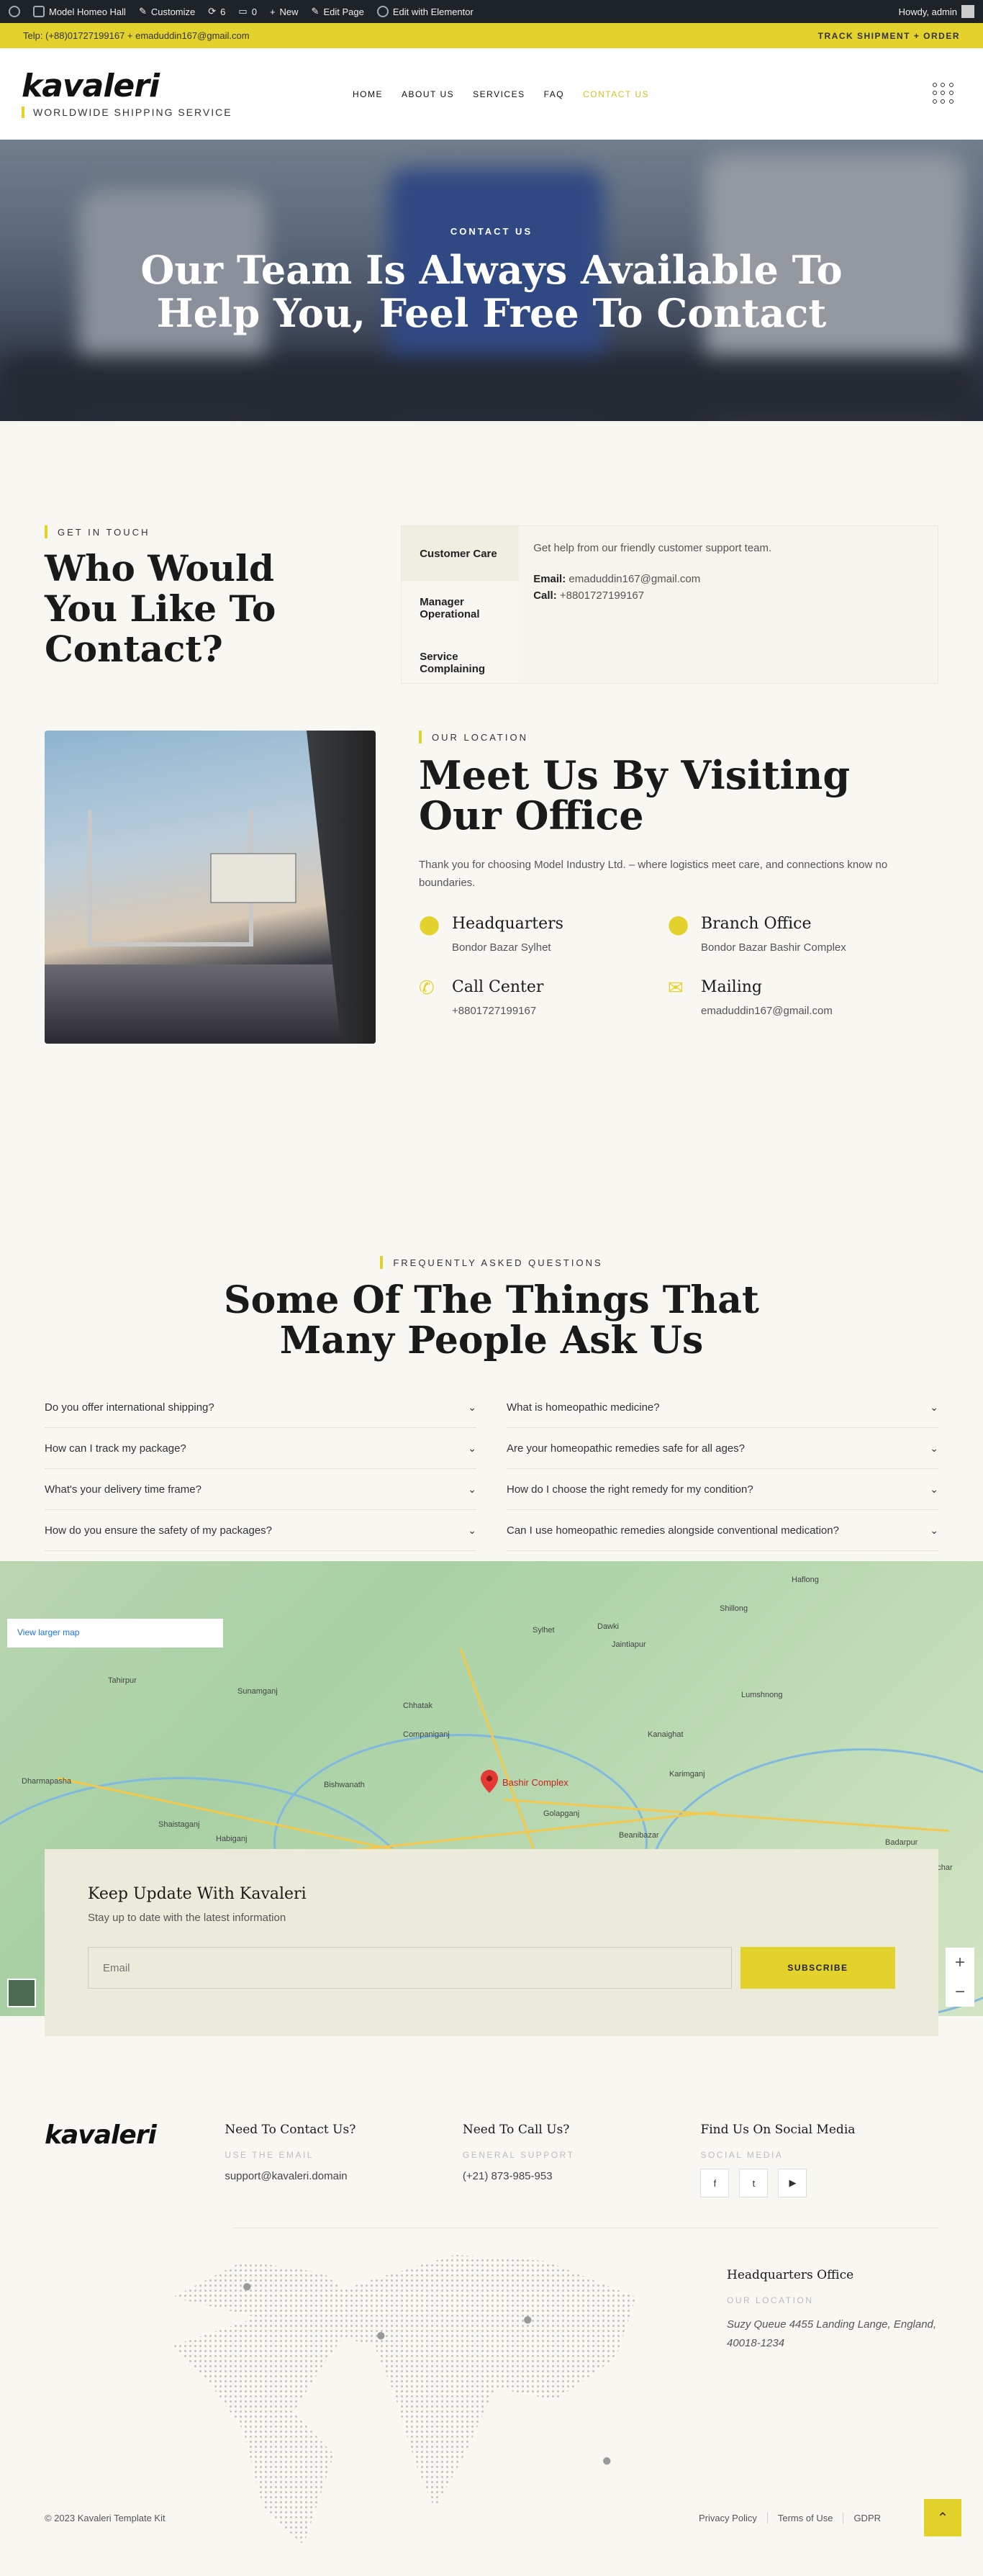 The width and height of the screenshot is (983, 2576). What do you see at coordinates (260, 1448) in the screenshot?
I see `faq-item: How can I track my package? ⌄` at bounding box center [260, 1448].